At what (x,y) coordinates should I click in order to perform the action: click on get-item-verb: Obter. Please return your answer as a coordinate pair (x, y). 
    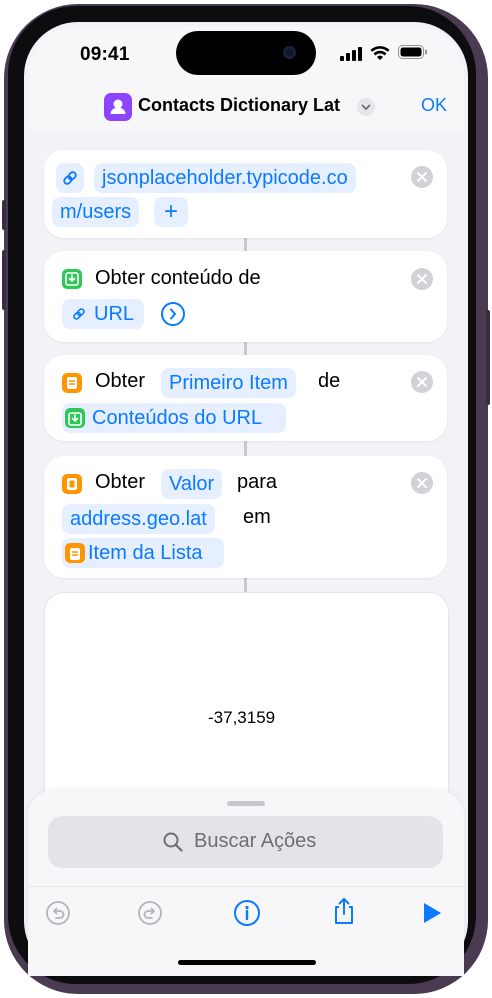
    Looking at the image, I should click on (120, 381).